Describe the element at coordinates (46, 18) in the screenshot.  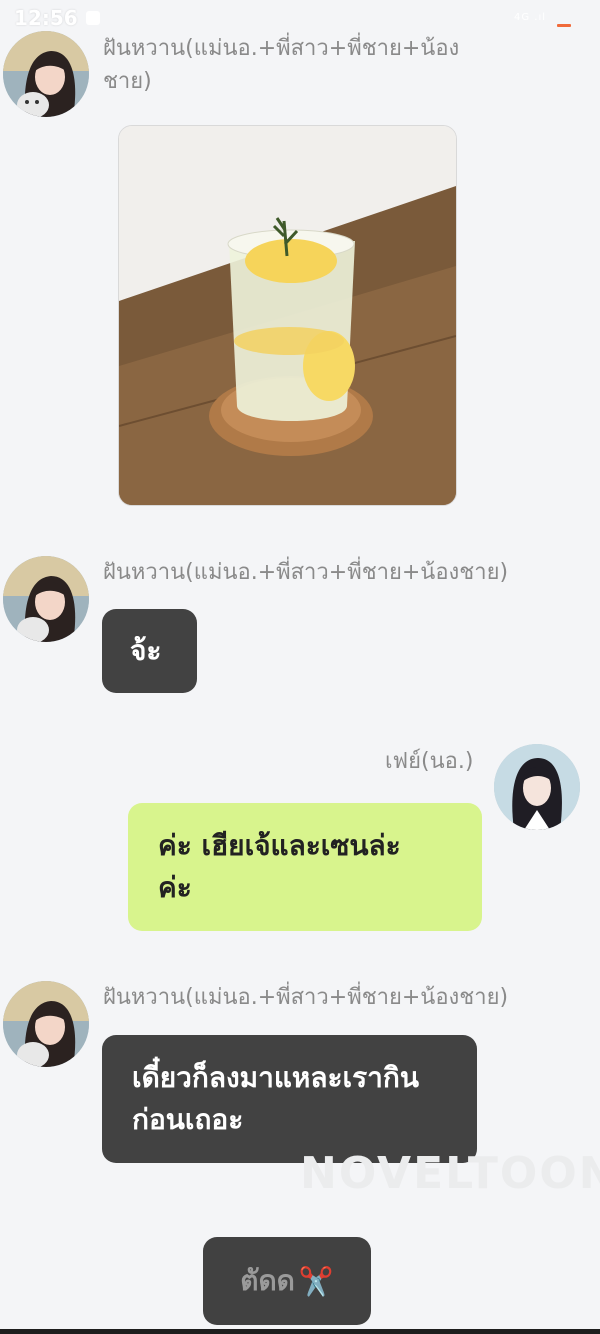
I see `status-time: 12:56` at that location.